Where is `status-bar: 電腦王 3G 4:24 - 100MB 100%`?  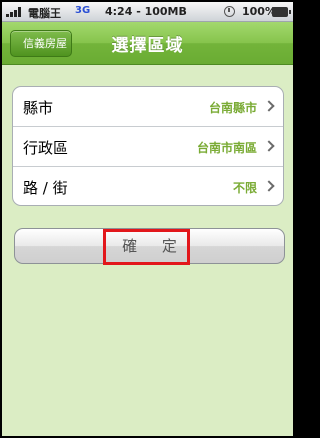 status-bar: 電腦王 3G 4:24 - 100MB 100% is located at coordinates (147, 12).